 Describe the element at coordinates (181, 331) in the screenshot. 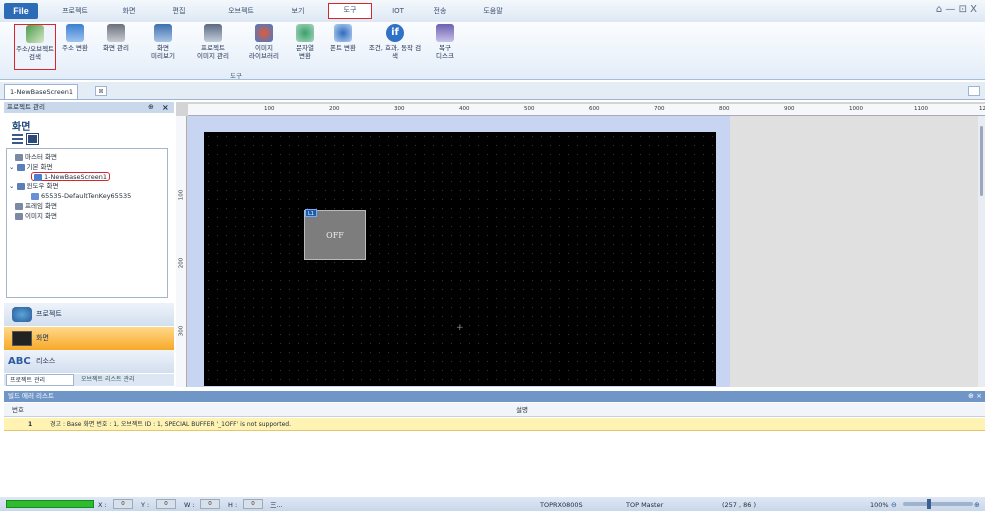

I see `ruler-tick-label: 300` at that location.